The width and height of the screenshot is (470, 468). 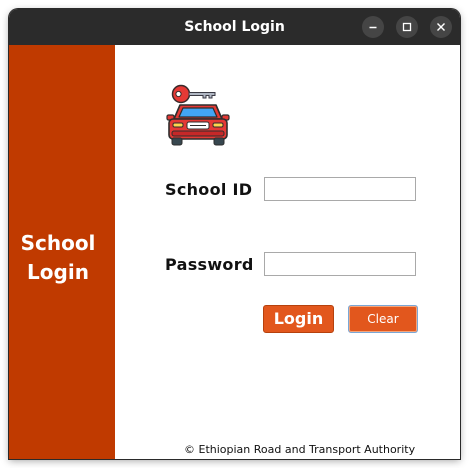 What do you see at coordinates (58, 243) in the screenshot?
I see `sidebar-title-line1: School` at bounding box center [58, 243].